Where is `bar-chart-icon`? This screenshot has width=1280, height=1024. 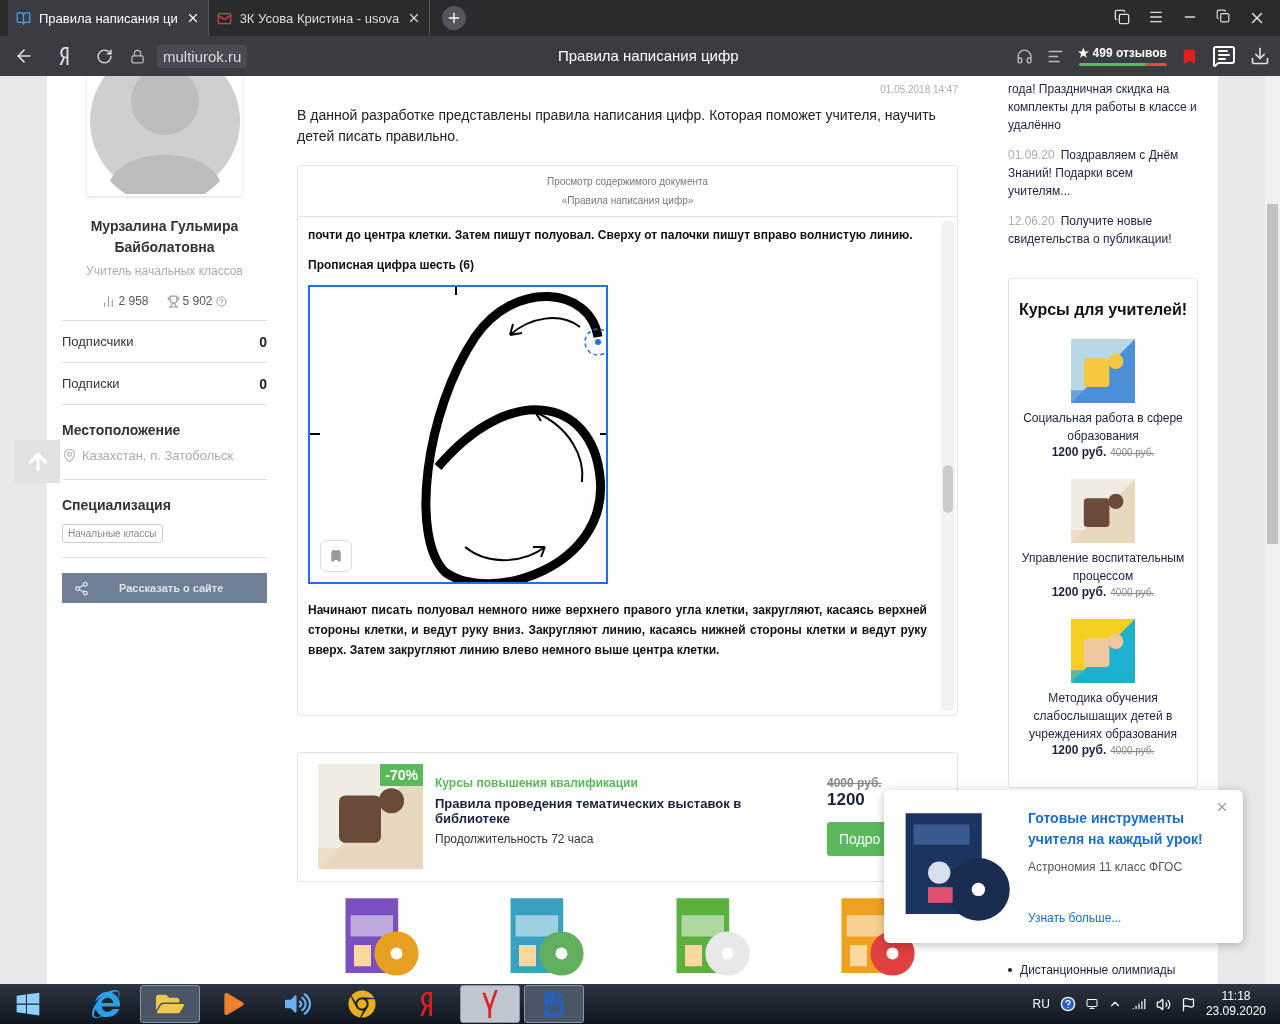 bar-chart-icon is located at coordinates (109, 301).